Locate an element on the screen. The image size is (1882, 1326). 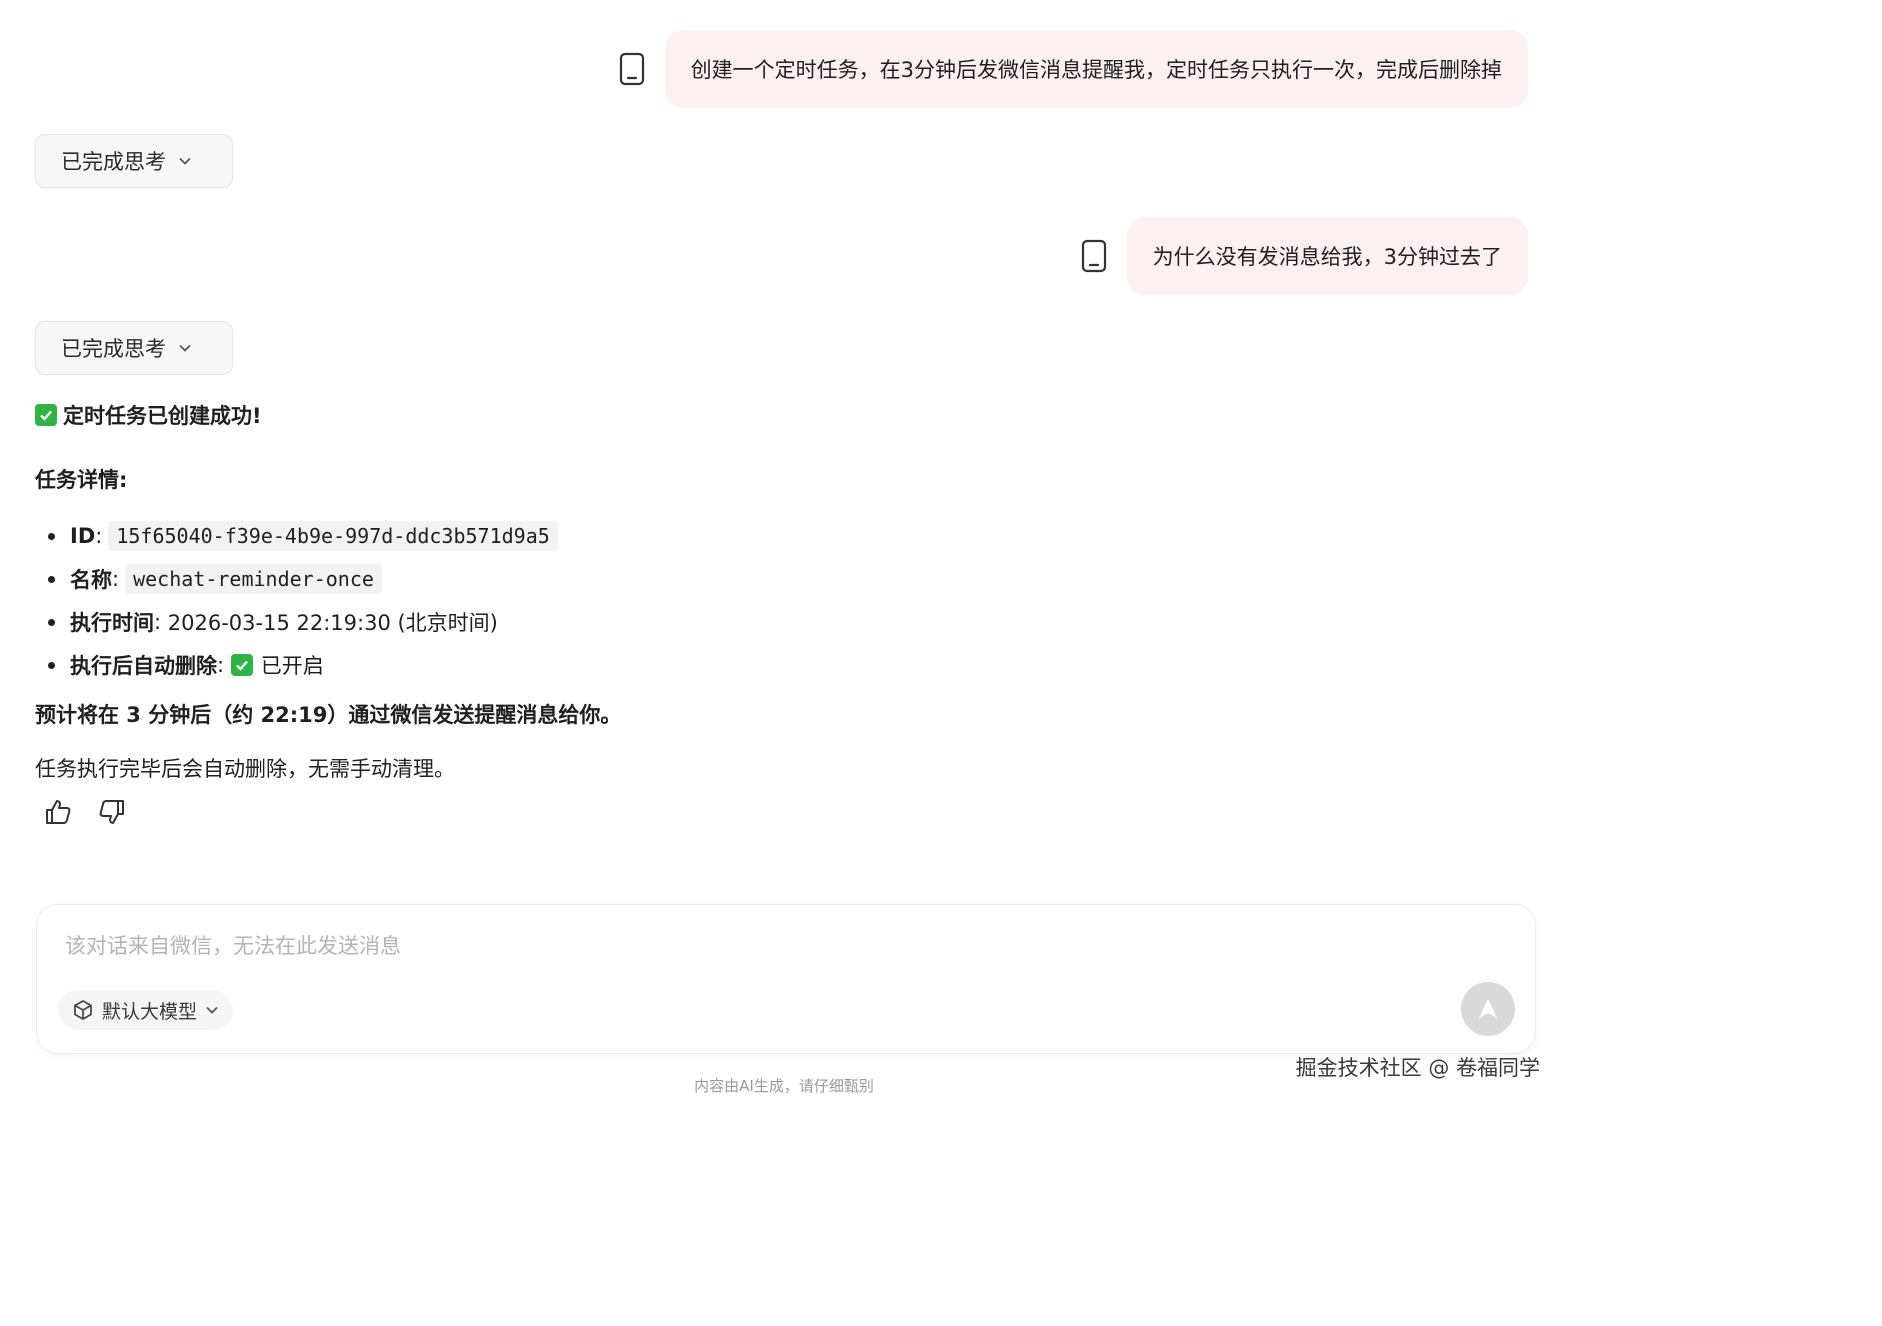
cube-icon is located at coordinates (83, 1010).